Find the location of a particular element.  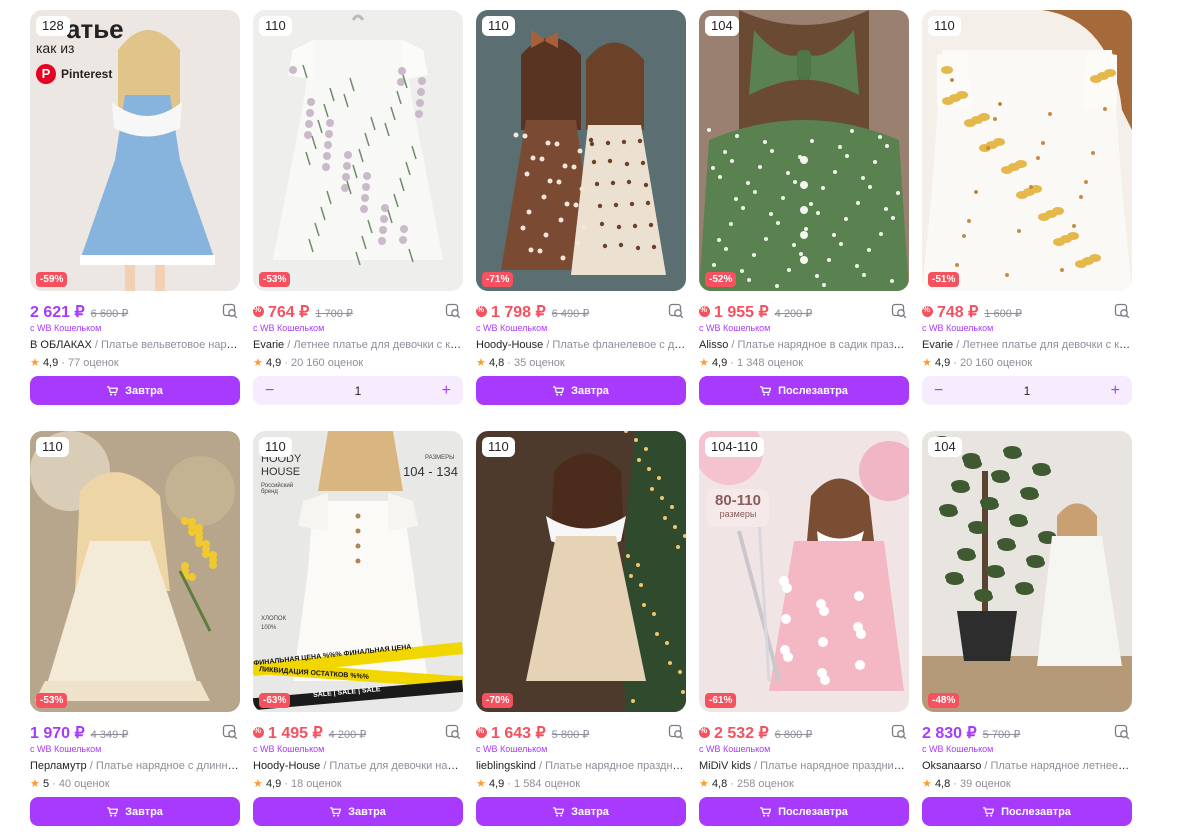

brand-name: lieblingskind is located at coordinates (506, 766).